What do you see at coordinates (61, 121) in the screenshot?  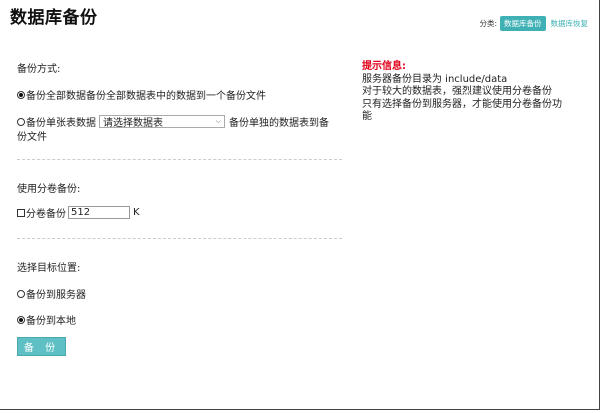 I see `option-single-label: 备份单张表数据` at bounding box center [61, 121].